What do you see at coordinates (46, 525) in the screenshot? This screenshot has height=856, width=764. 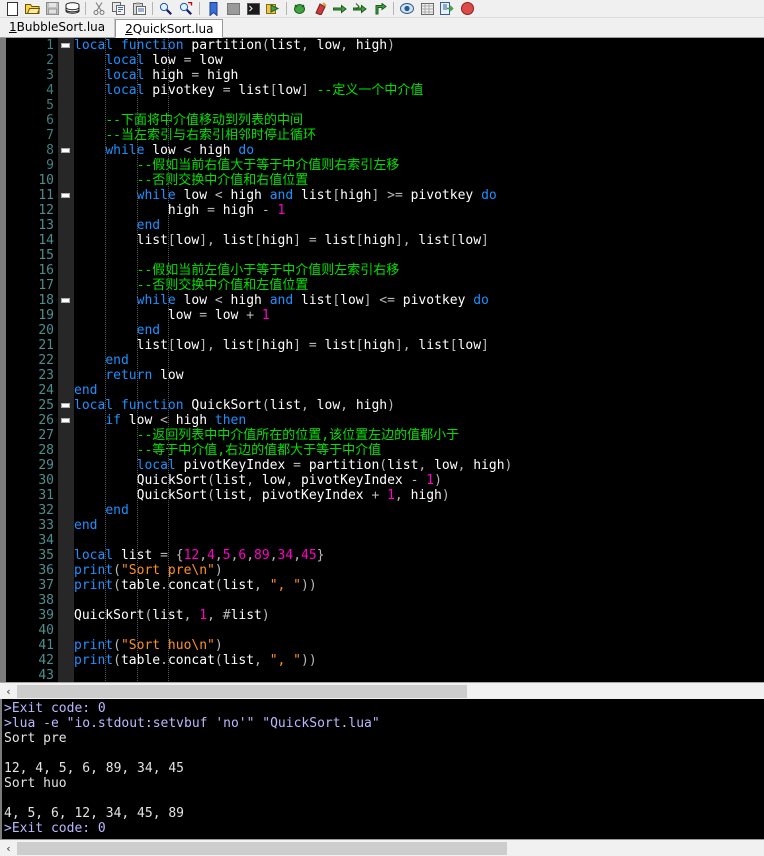 I see `line-number: 33` at bounding box center [46, 525].